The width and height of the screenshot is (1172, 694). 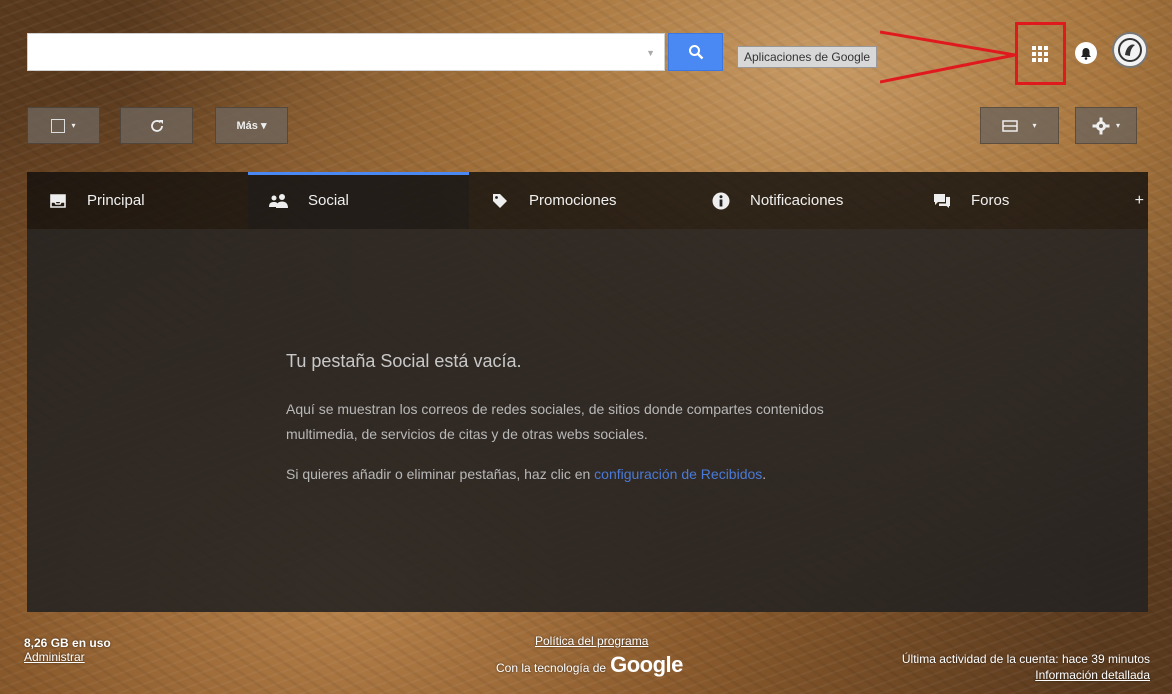 I want to click on inbox-icon, so click(x=58, y=201).